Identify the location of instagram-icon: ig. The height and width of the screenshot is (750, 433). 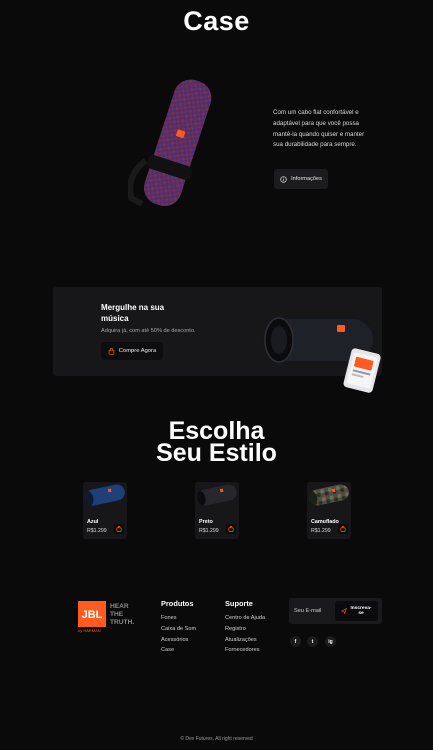
(330, 641).